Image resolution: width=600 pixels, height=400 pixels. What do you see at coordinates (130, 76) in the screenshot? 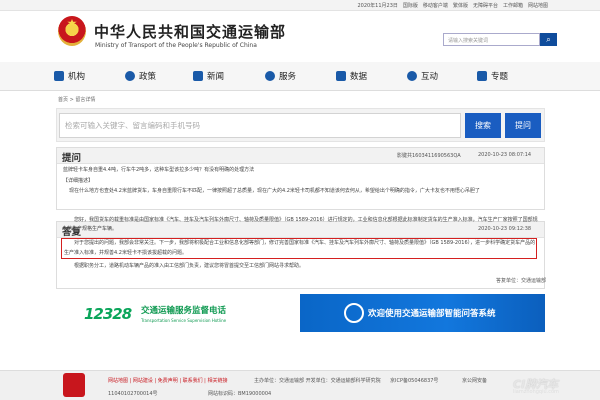
I see `document-icon` at bounding box center [130, 76].